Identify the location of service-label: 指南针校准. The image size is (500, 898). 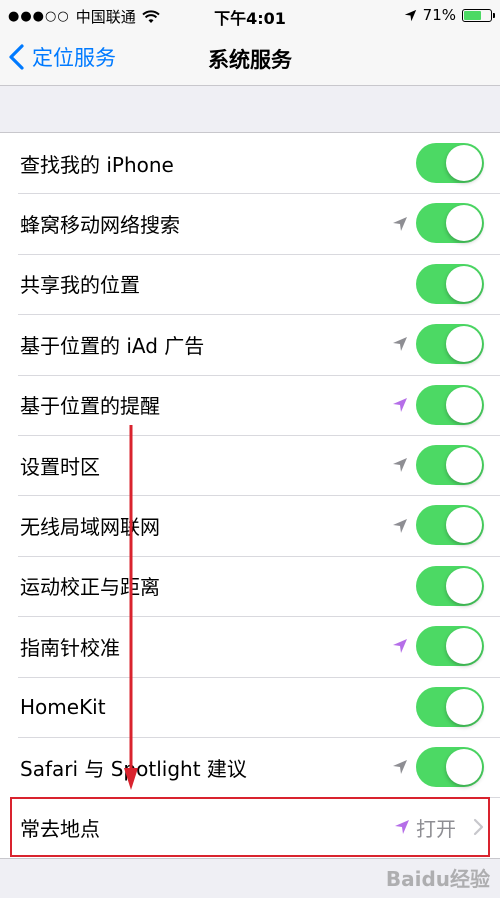
(70, 647).